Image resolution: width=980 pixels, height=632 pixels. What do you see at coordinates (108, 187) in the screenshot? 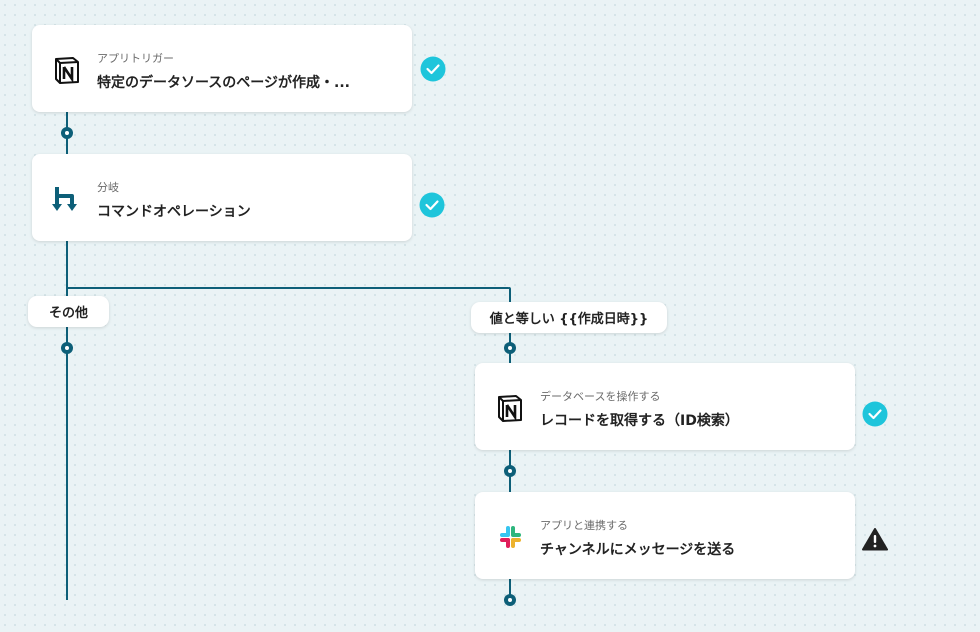
I see `step-subtitle: 分岐` at bounding box center [108, 187].